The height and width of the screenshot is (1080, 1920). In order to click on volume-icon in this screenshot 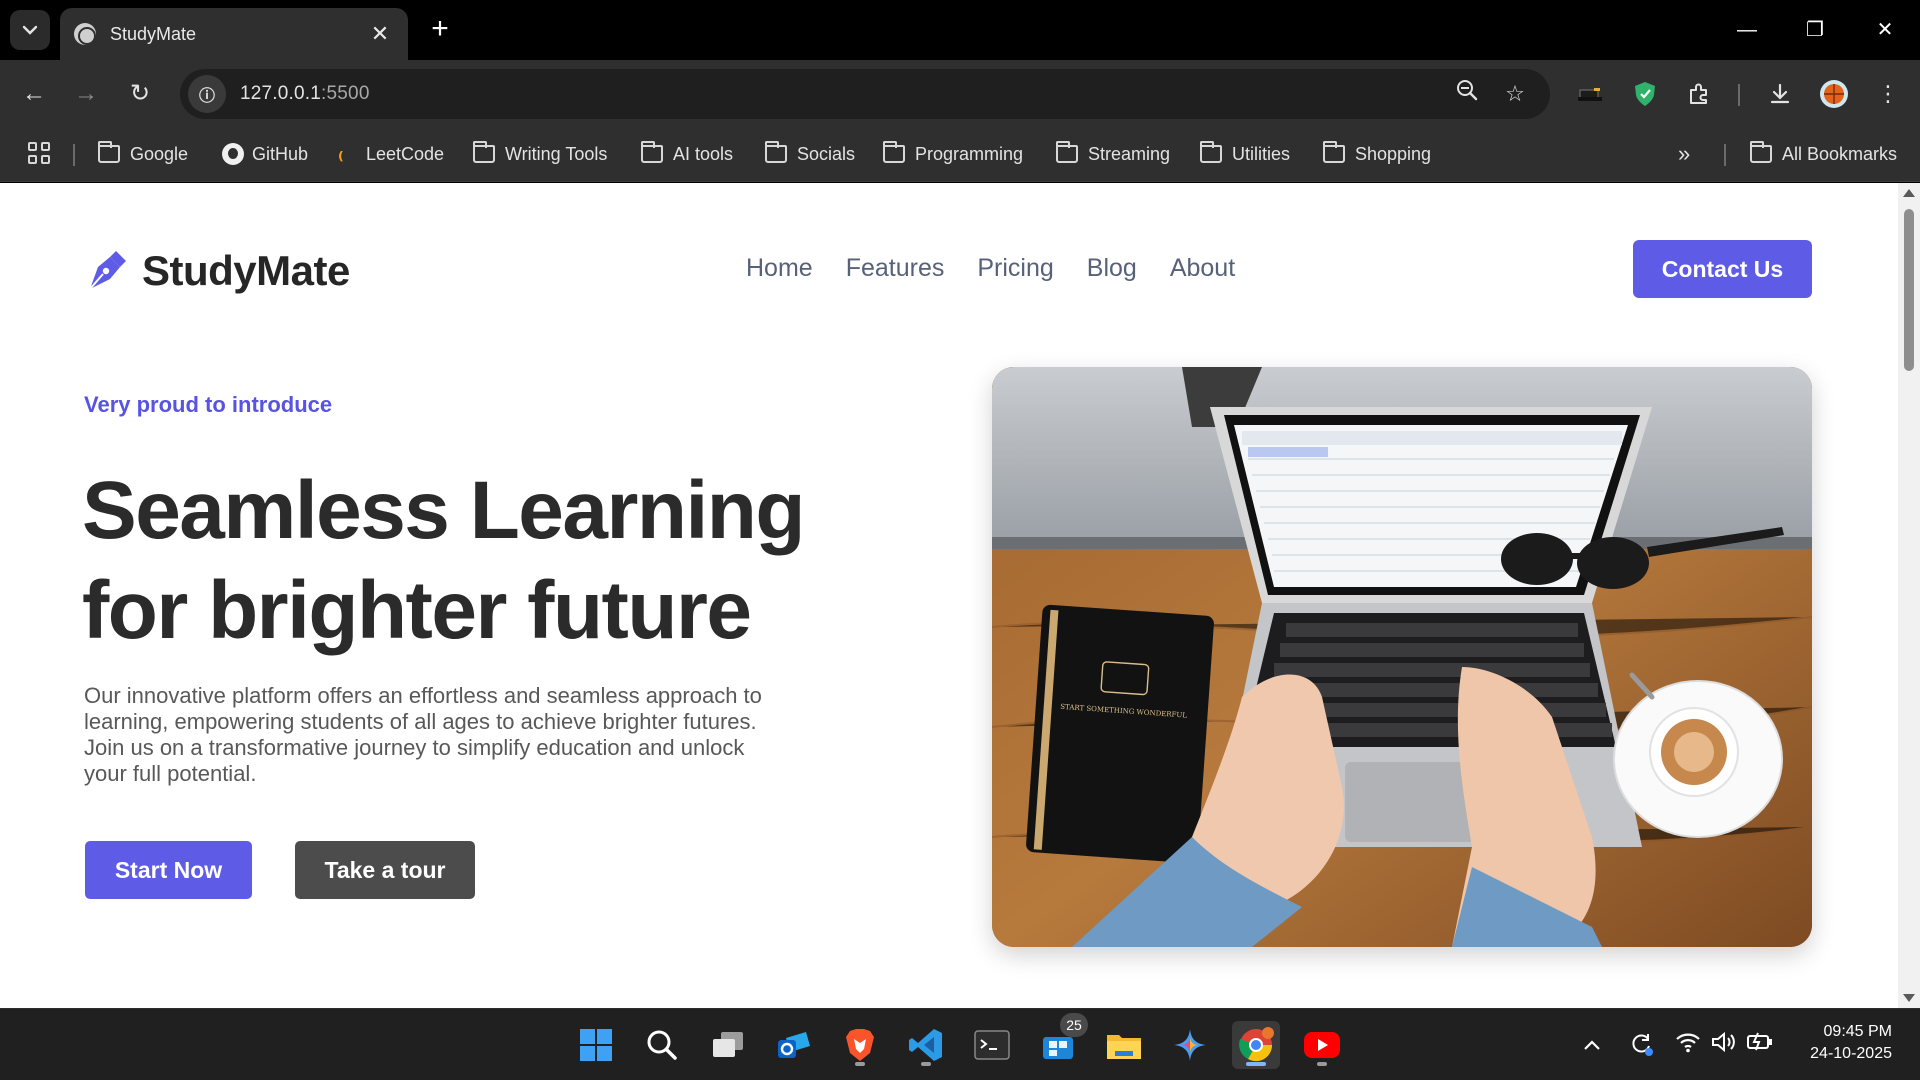, I will do `click(1724, 1045)`.